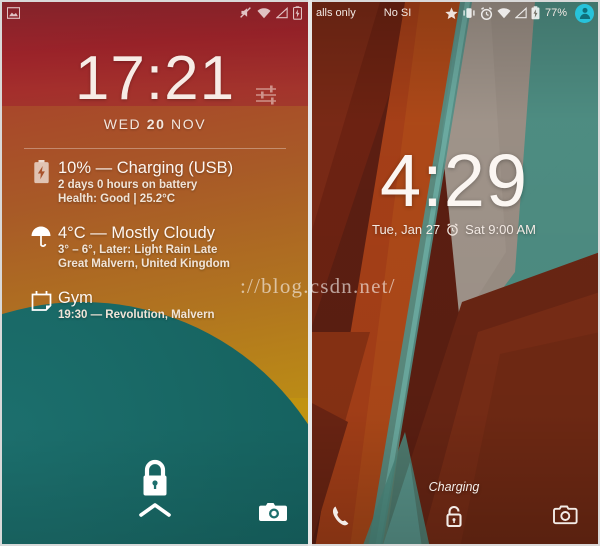 The height and width of the screenshot is (546, 600). I want to click on right-clock-subline: Tue, Jan 27 Sat 9:00 AM, so click(454, 229).